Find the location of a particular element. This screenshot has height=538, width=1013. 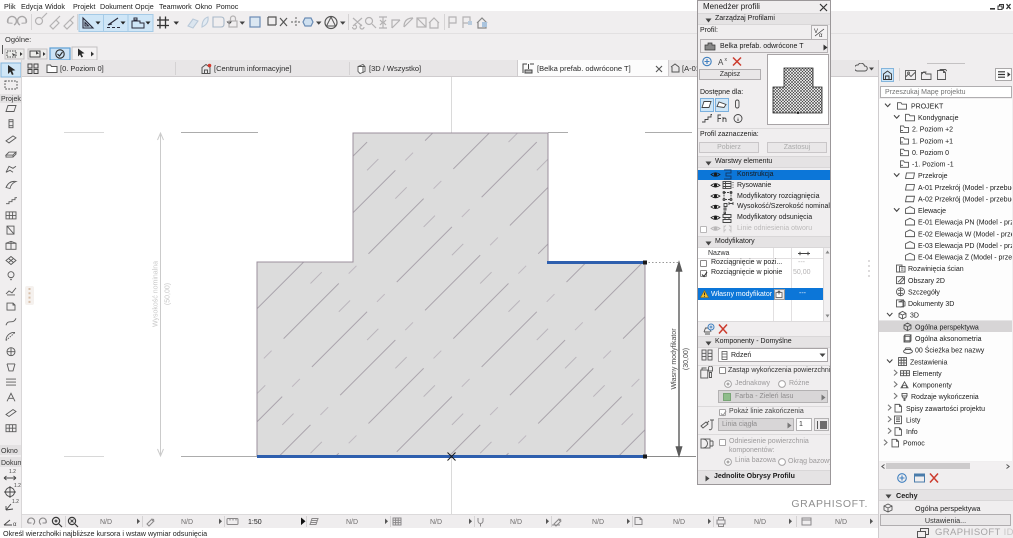

svg-text: Przekroje is located at coordinates (933, 176).